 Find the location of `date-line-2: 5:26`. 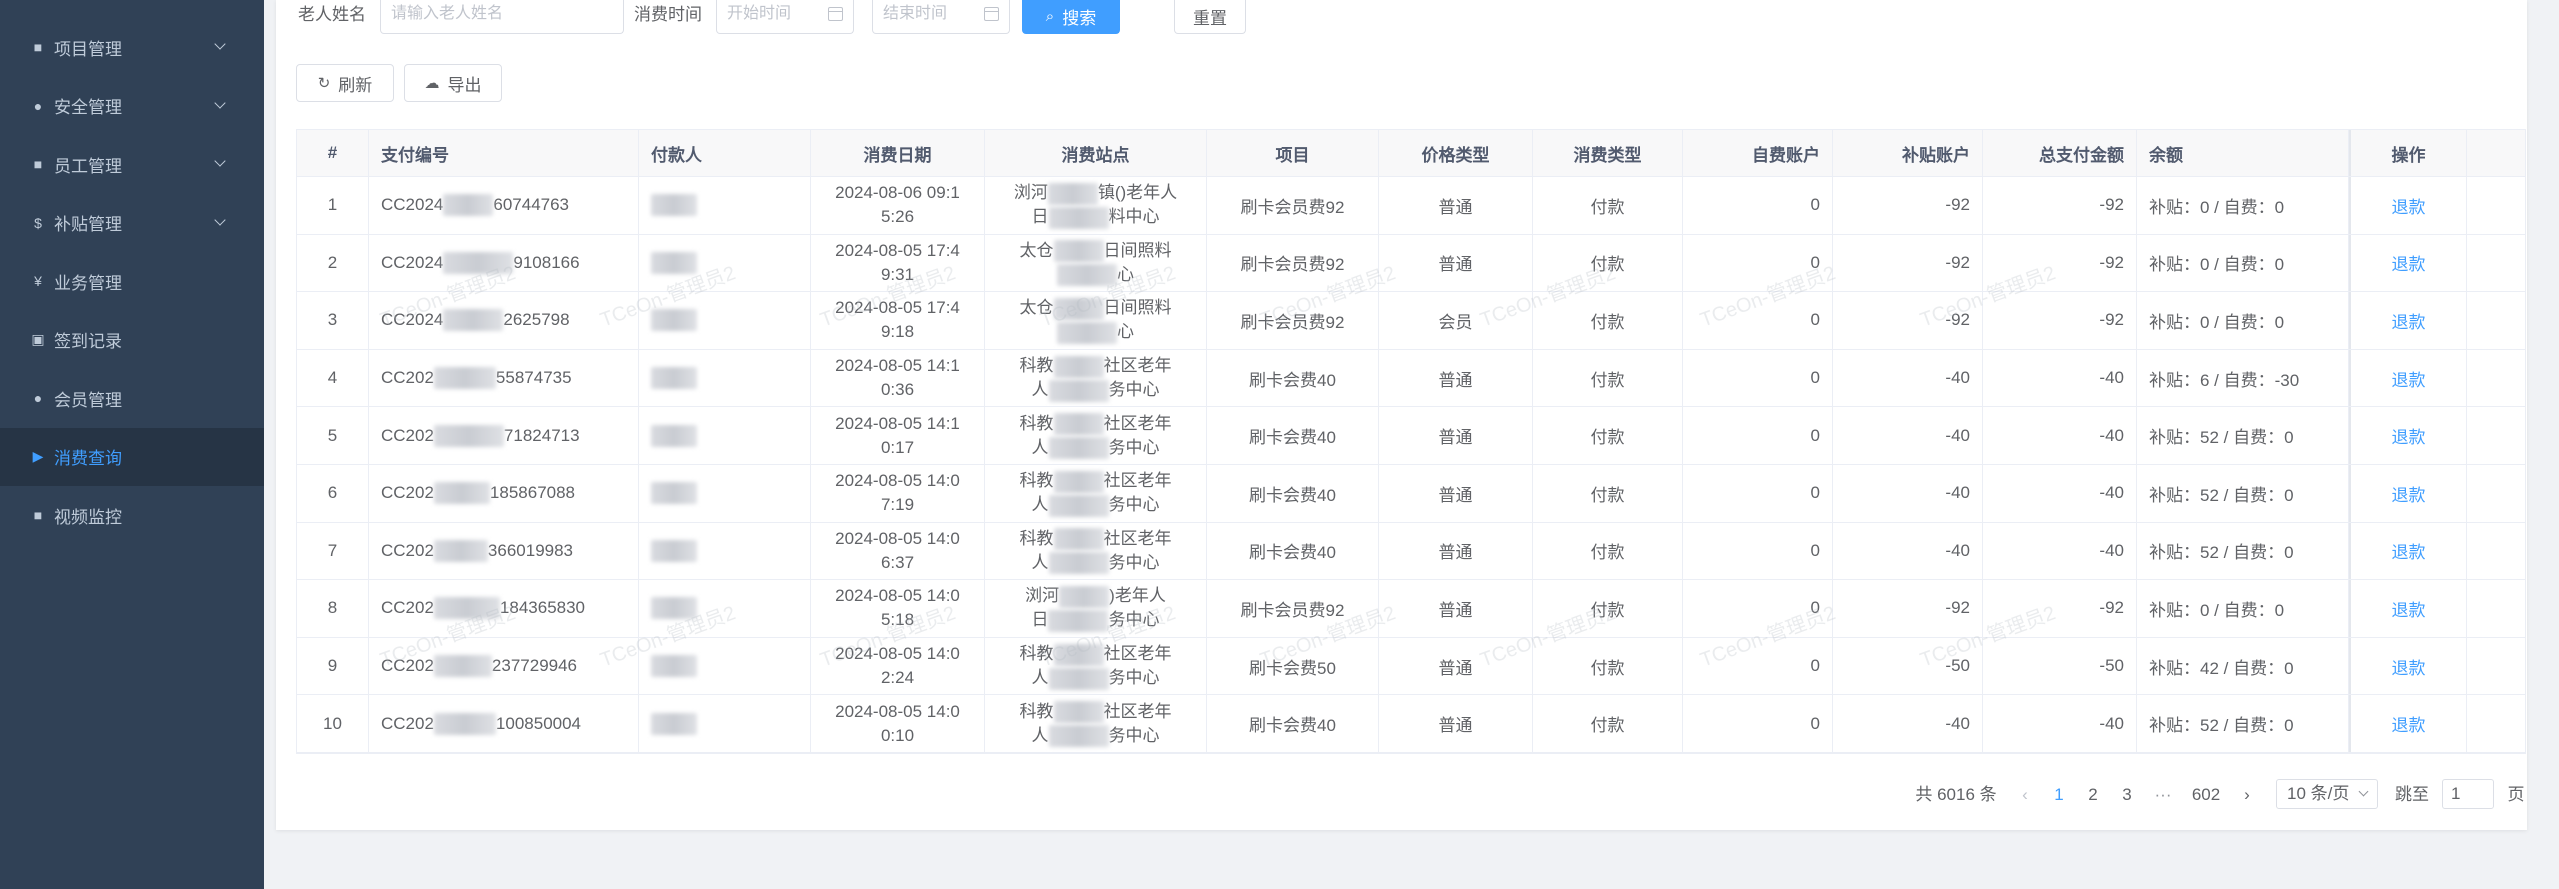

date-line-2: 5:26 is located at coordinates (897, 217).